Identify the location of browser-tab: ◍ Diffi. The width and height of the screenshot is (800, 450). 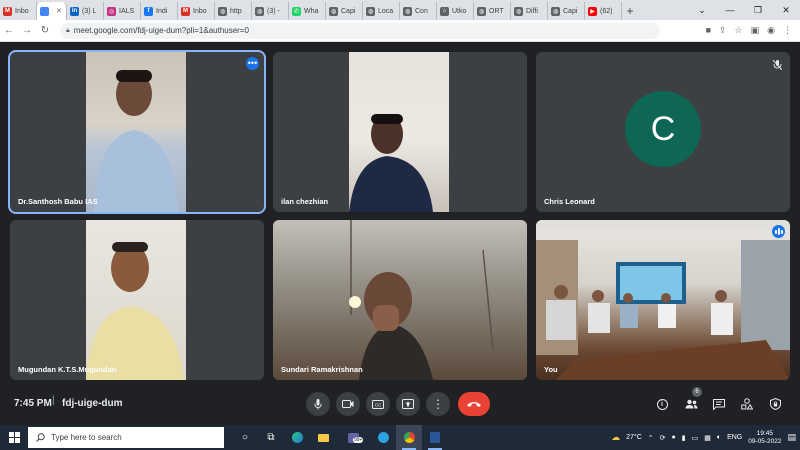
(529, 11).